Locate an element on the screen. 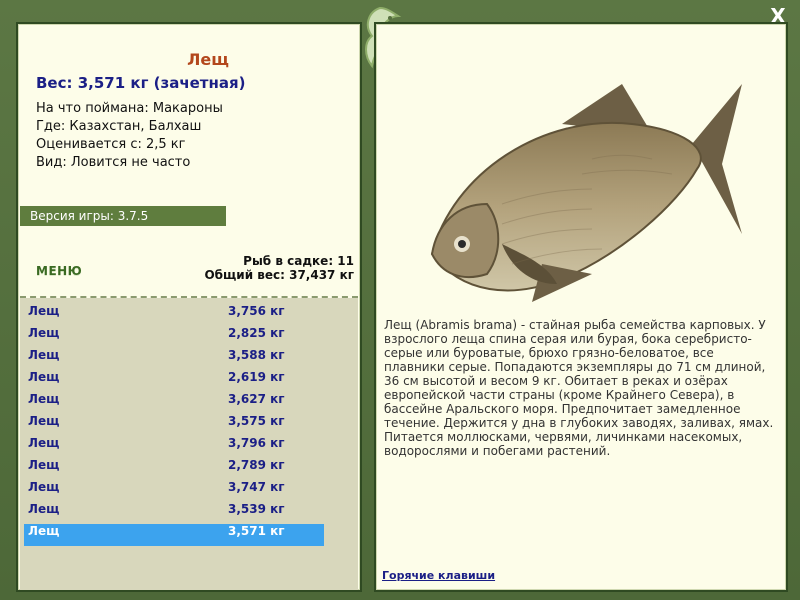 This screenshot has height=600, width=800. catch-list-item: Лещ 3,627 кг is located at coordinates (174, 403).